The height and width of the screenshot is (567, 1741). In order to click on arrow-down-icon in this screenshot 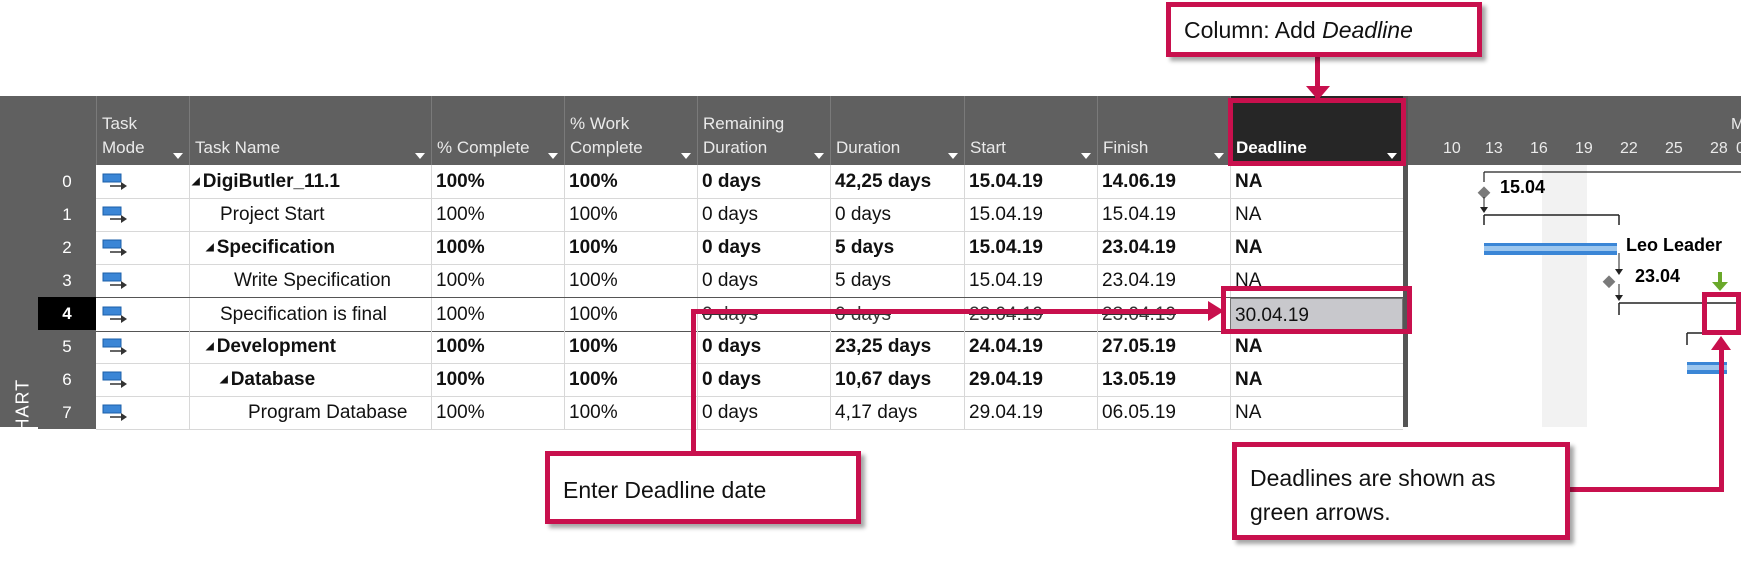, I will do `click(1318, 93)`.